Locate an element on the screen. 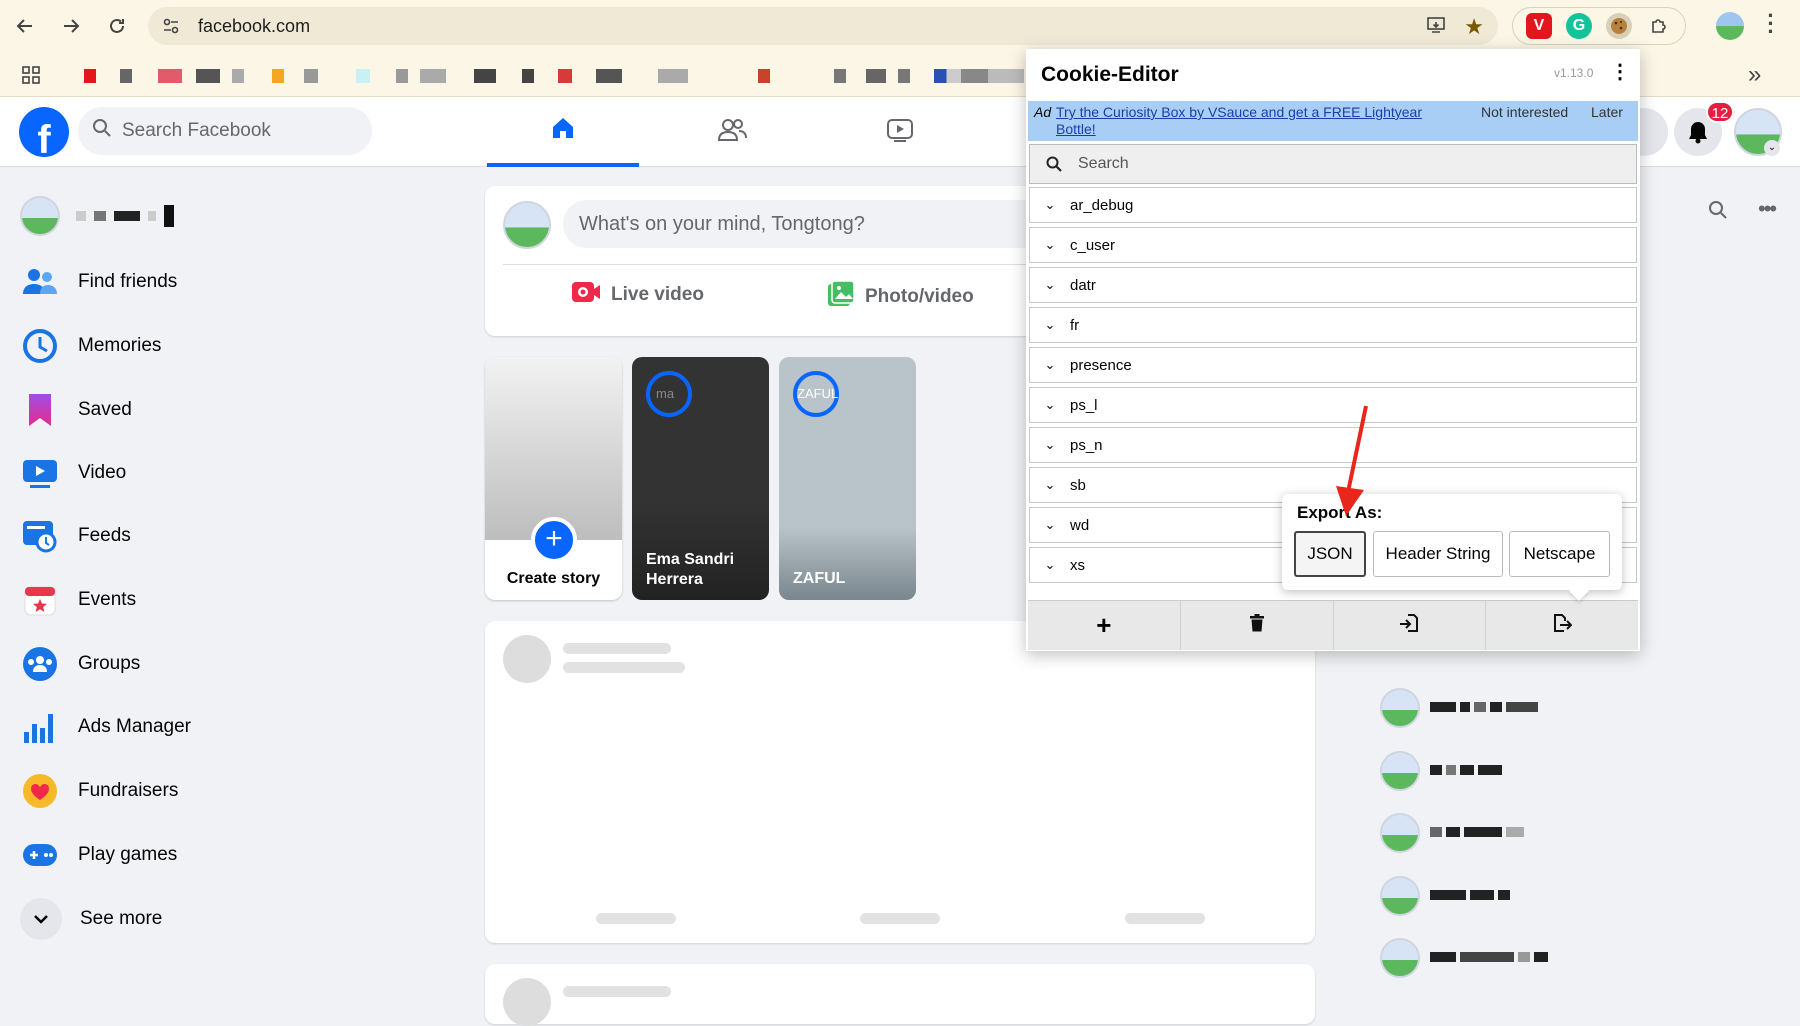 The height and width of the screenshot is (1026, 1800). photo-video-button: Photo/video is located at coordinates (900, 297).